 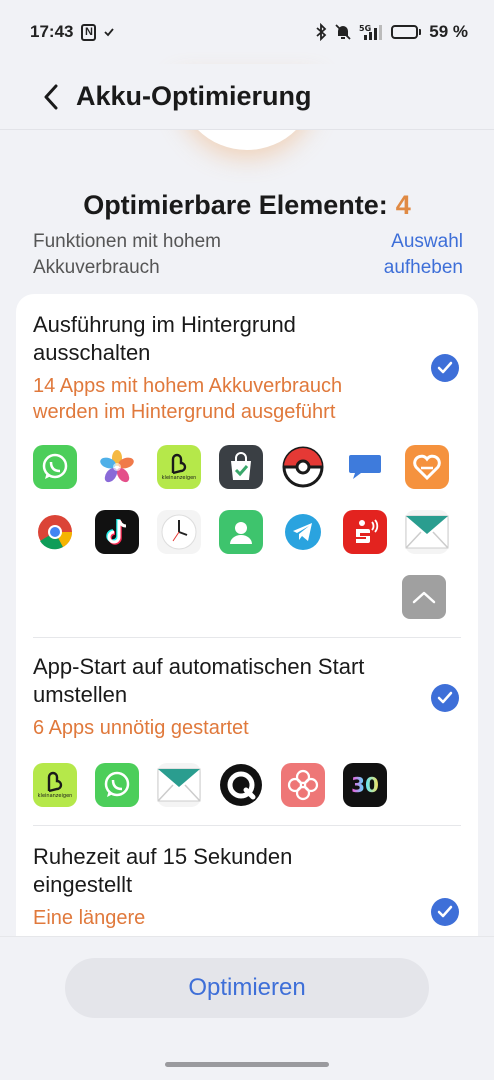 I want to click on home-indicator, so click(x=247, y=1064).